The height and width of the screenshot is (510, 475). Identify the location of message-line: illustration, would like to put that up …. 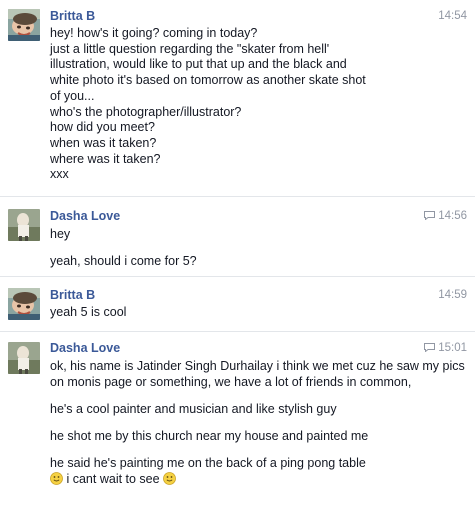
(198, 64).